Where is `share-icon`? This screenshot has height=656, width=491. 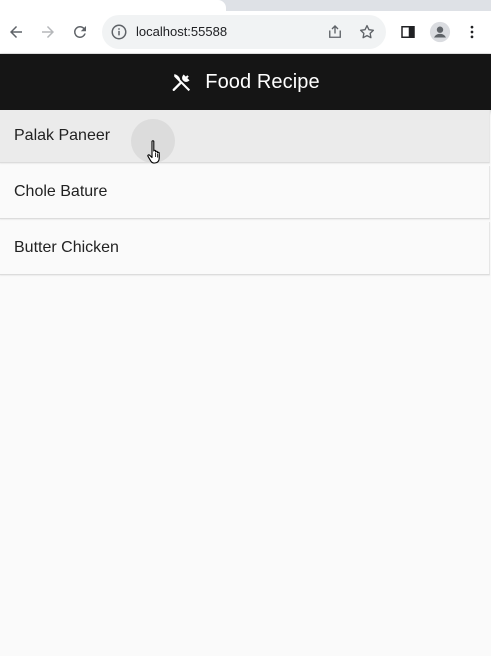
share-icon is located at coordinates (336, 33).